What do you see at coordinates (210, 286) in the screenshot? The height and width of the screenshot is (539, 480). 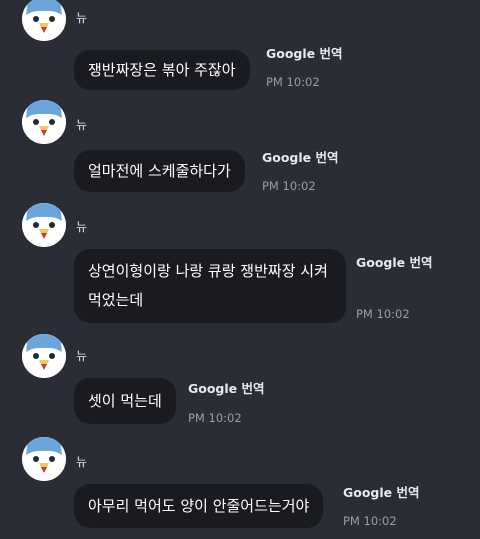 I see `message-bubble: 상연이형이랑 나랑 큐랑 쟁반짜장 시켜먹었는데` at bounding box center [210, 286].